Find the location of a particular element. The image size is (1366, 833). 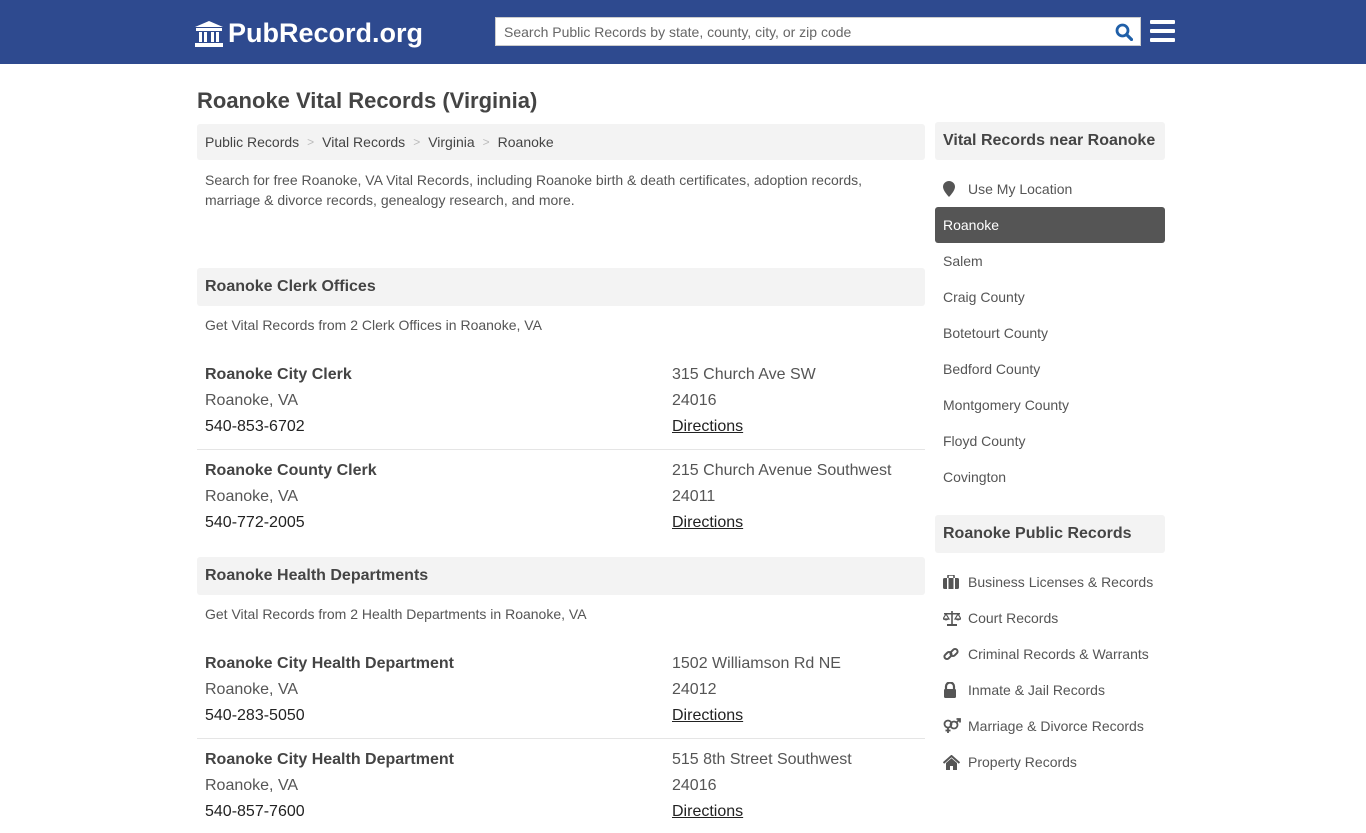

office-name: Roanoke City Clerk is located at coordinates (278, 374).